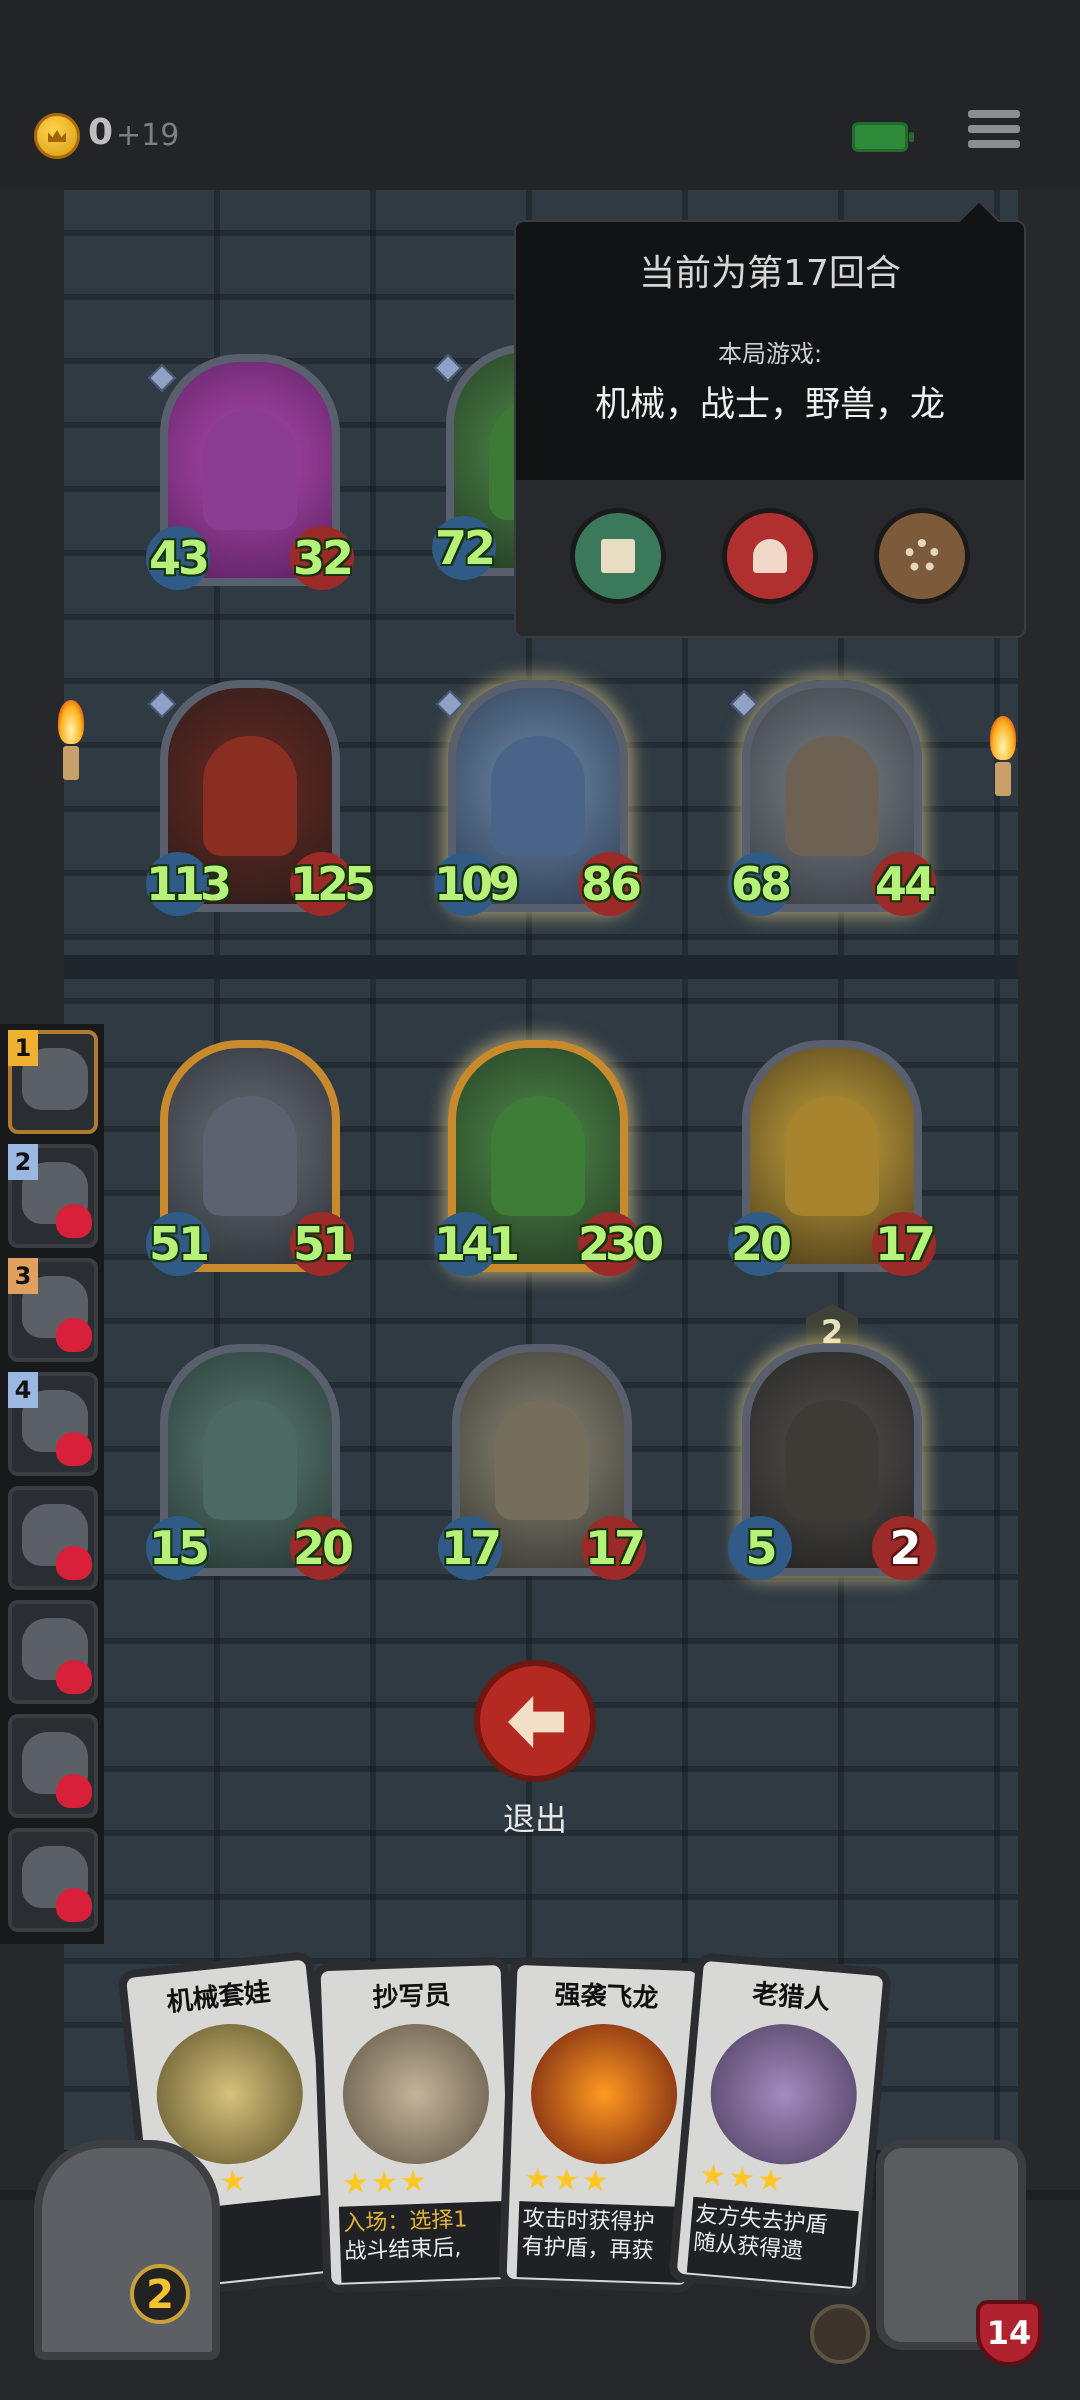 This screenshot has height=2400, width=1080. What do you see at coordinates (542, 1462) in the screenshot?
I see `minion-card: 17 17` at bounding box center [542, 1462].